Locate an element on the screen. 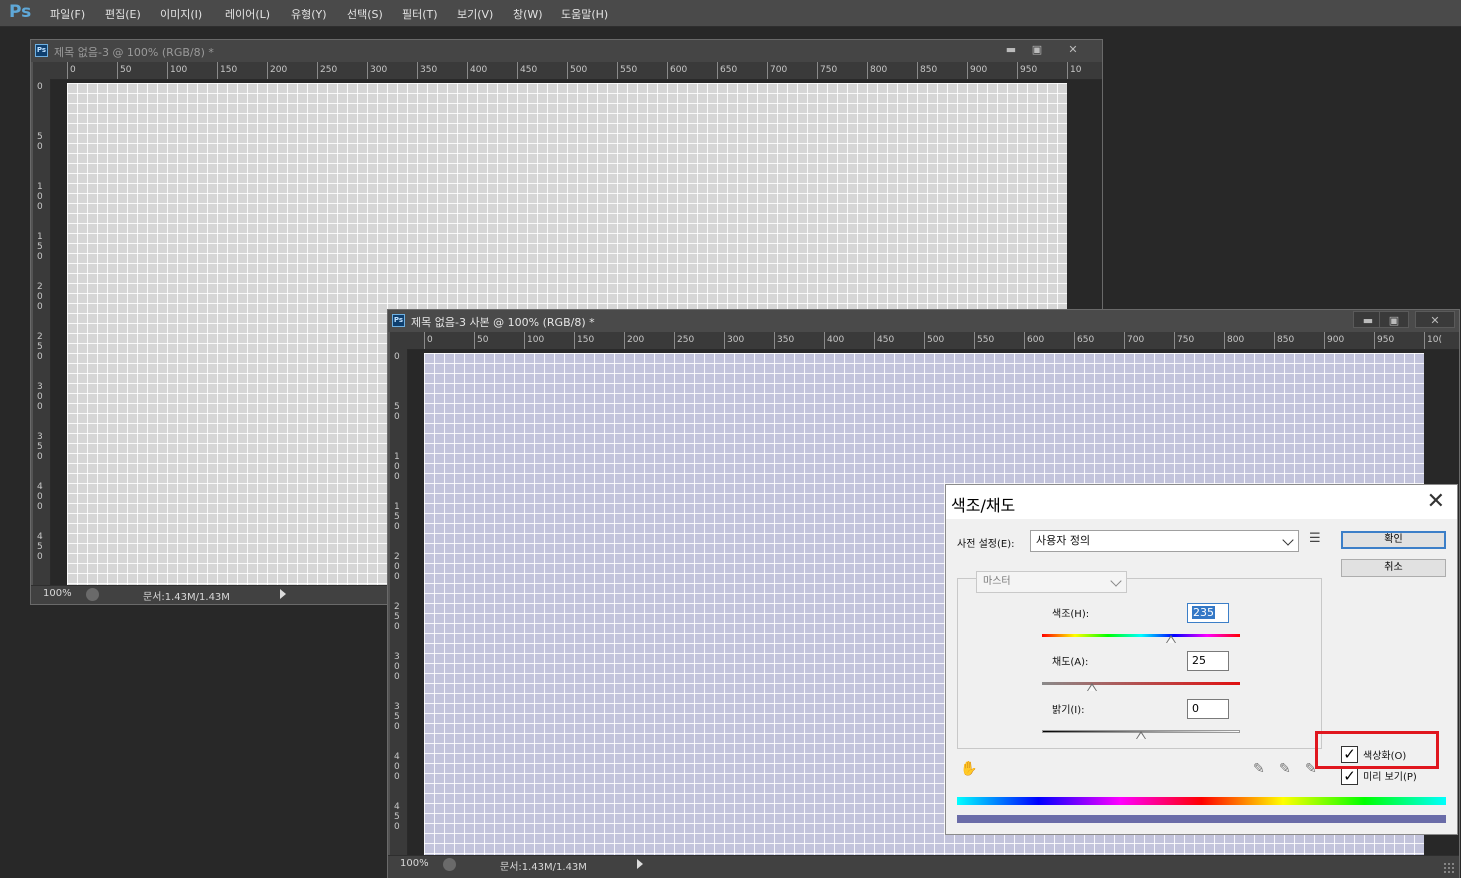 This screenshot has height=878, width=1461. menu-window: 창(W) is located at coordinates (528, 14).